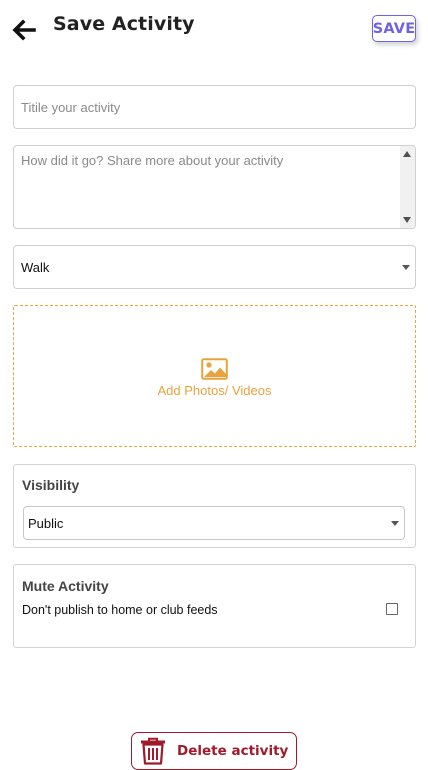 The width and height of the screenshot is (428, 770). I want to click on image-icon, so click(214, 369).